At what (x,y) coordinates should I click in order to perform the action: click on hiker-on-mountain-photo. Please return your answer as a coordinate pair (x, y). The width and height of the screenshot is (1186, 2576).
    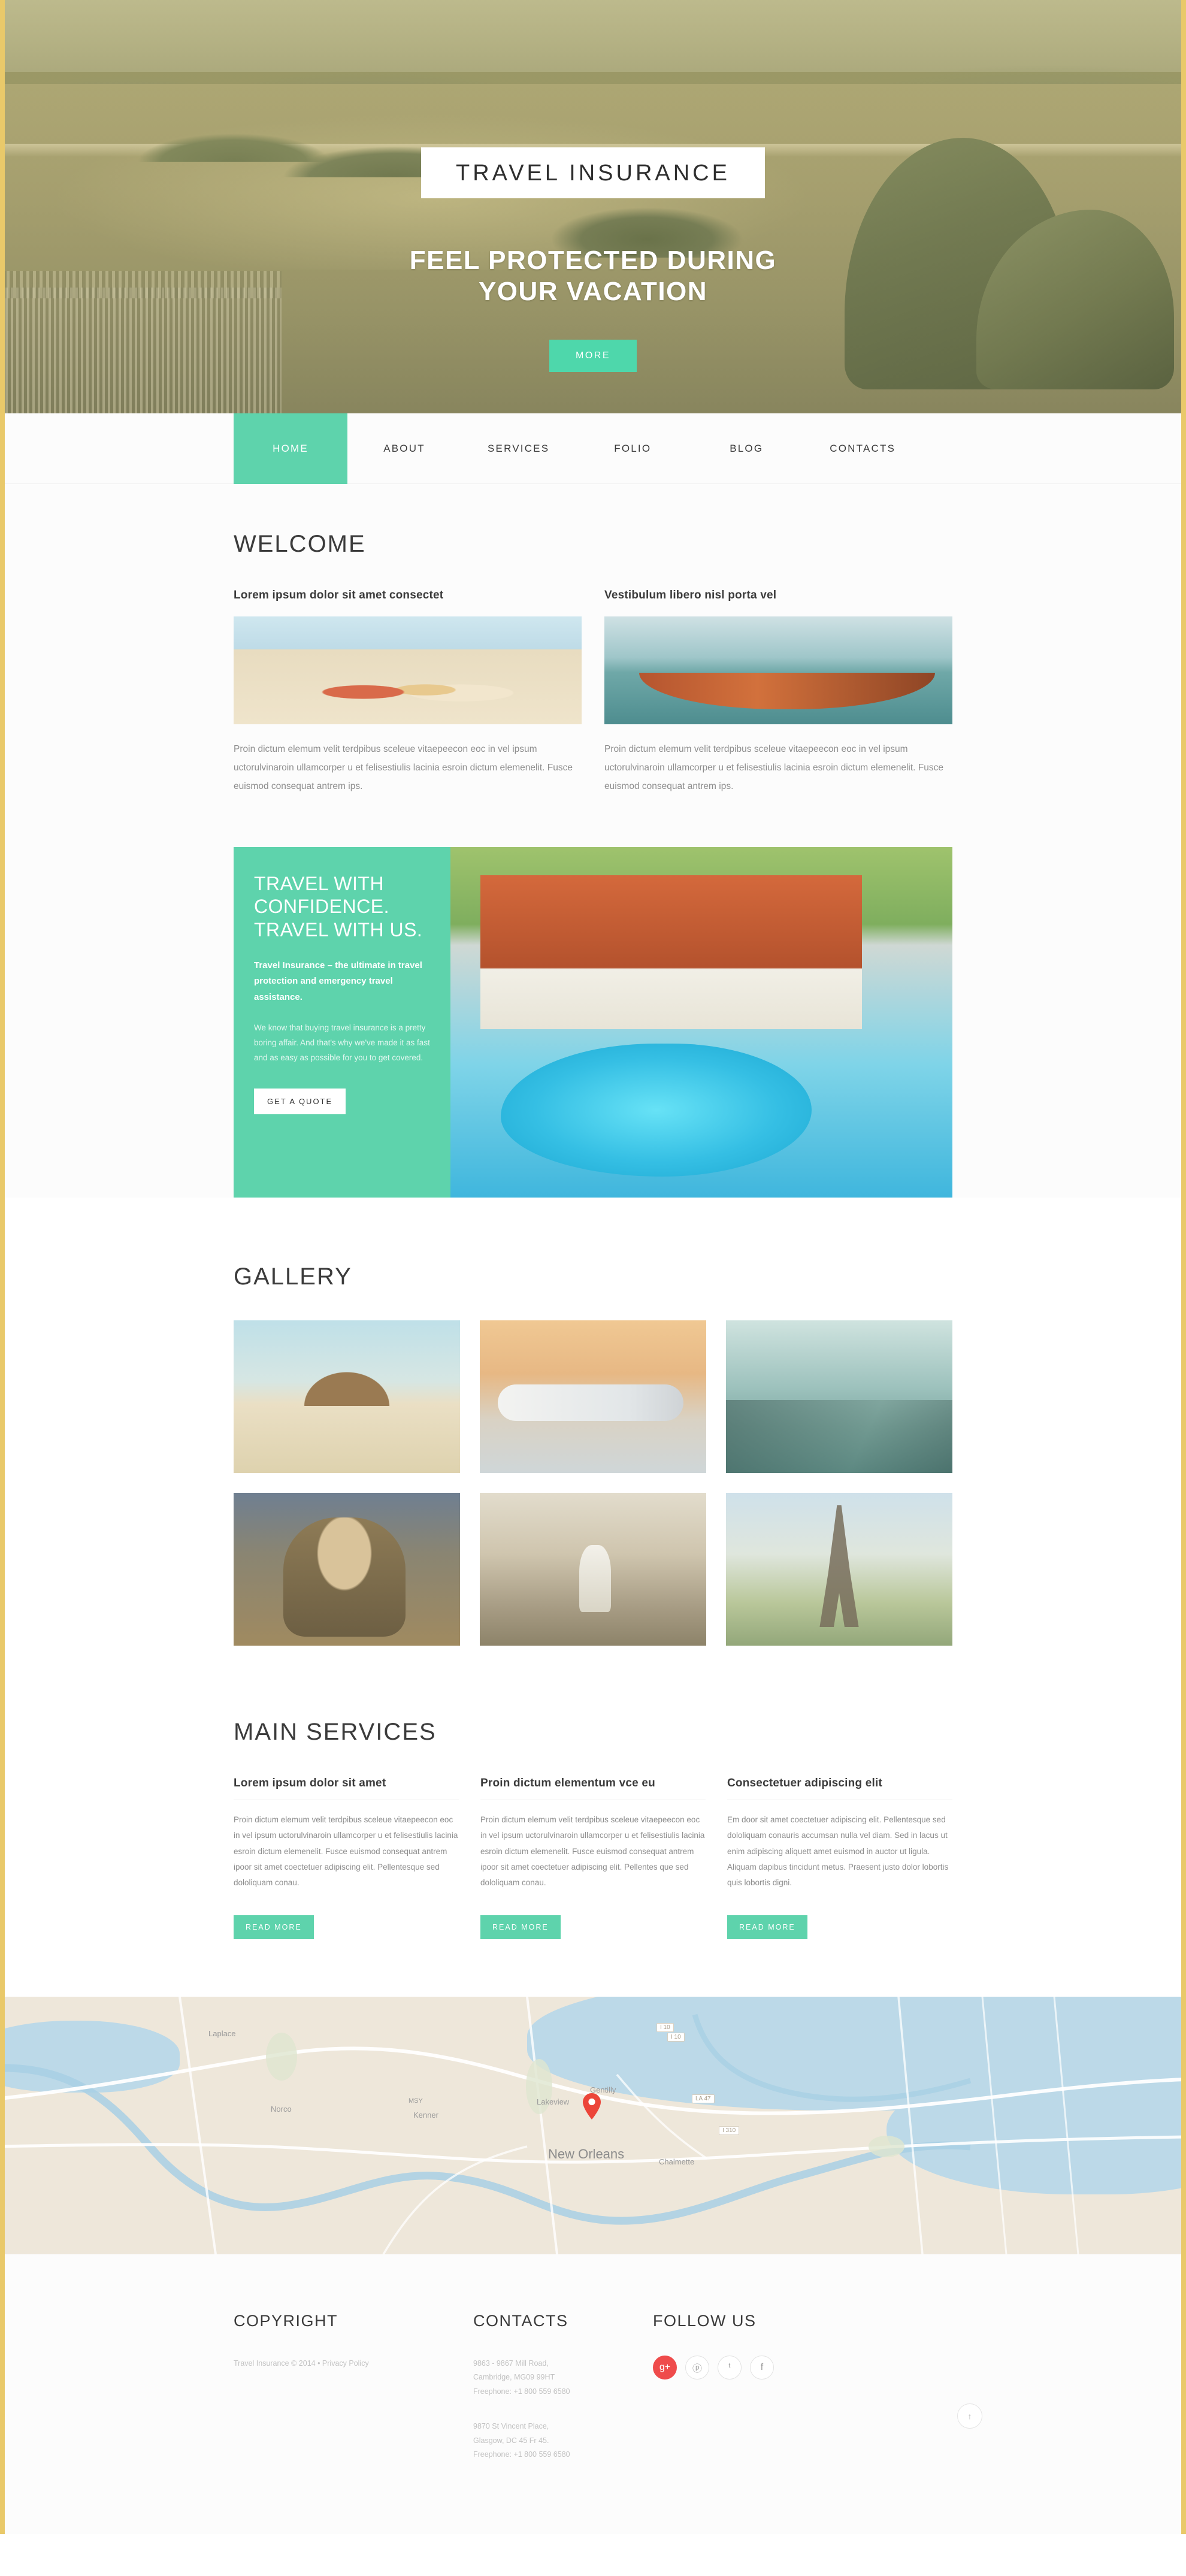
    Looking at the image, I should click on (839, 1396).